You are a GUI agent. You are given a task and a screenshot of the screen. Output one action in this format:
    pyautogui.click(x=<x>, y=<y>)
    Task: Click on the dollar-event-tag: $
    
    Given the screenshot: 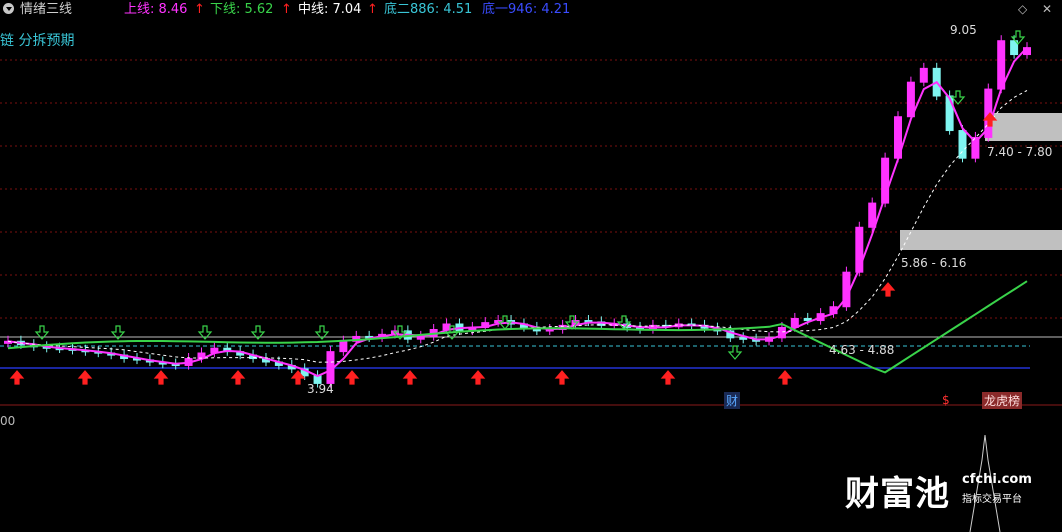 What is the action you would take?
    pyautogui.click(x=946, y=400)
    